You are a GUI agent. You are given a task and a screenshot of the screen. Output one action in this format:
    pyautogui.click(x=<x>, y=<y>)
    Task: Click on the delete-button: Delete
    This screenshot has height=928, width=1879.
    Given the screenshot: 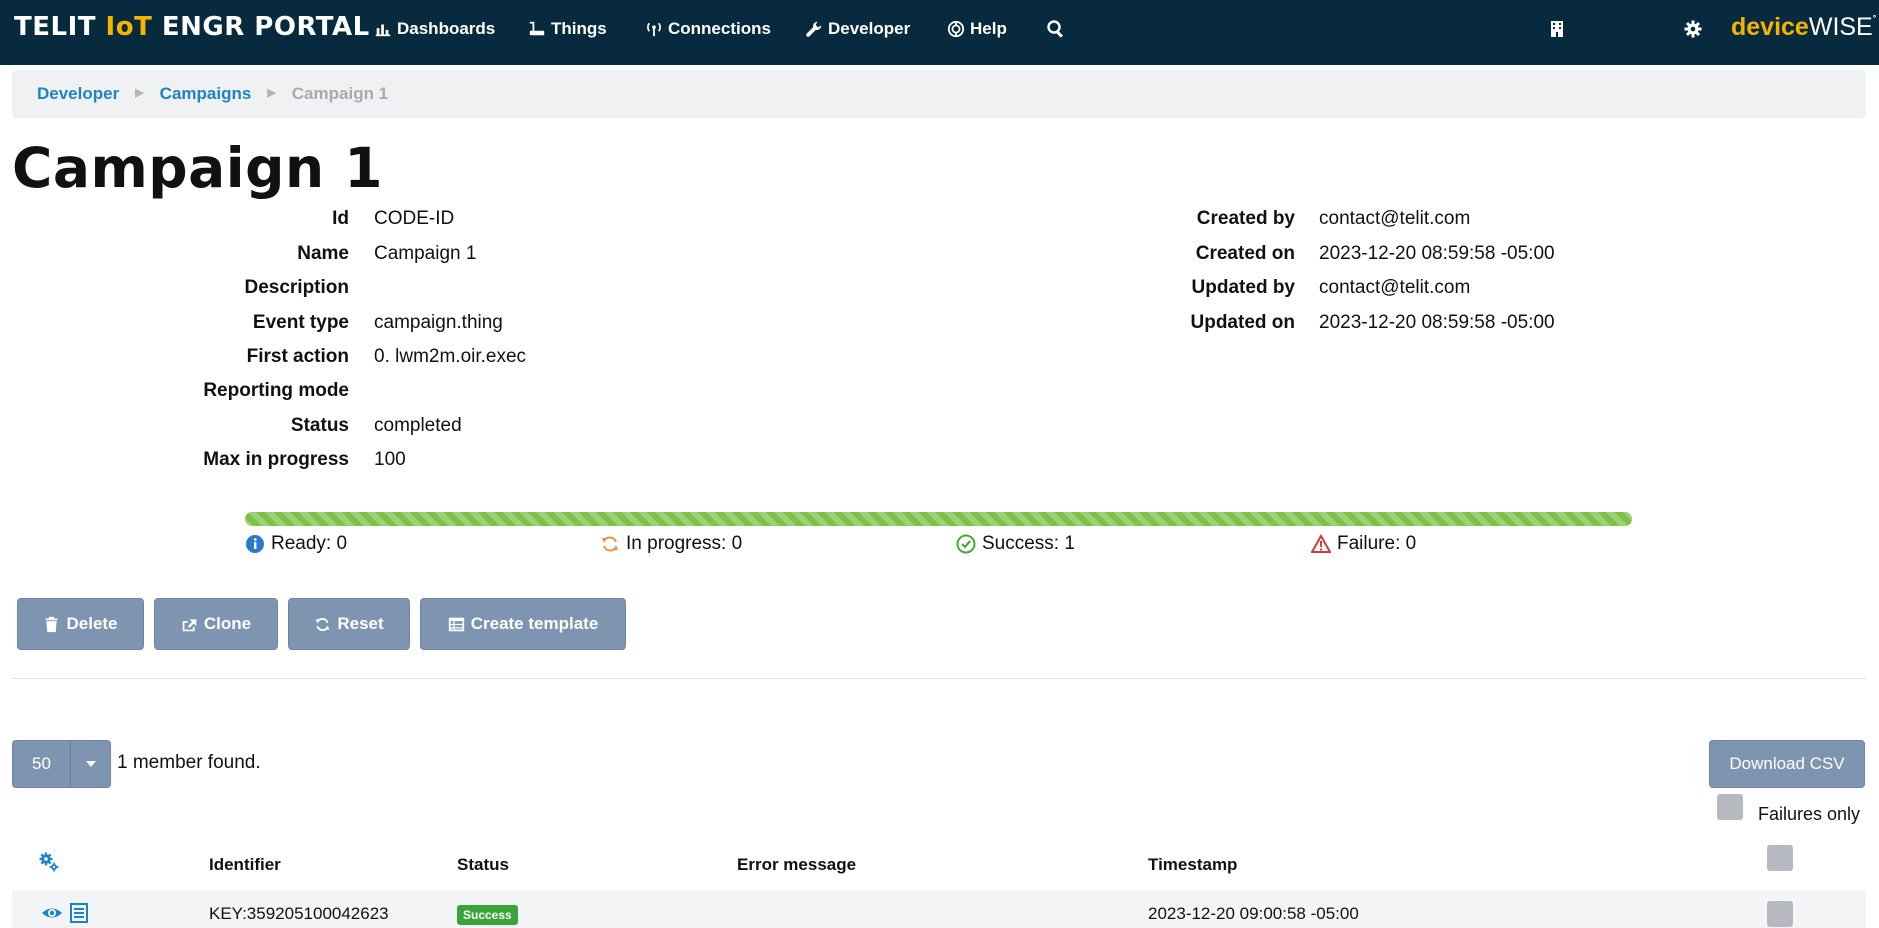 What is the action you would take?
    pyautogui.click(x=80, y=624)
    